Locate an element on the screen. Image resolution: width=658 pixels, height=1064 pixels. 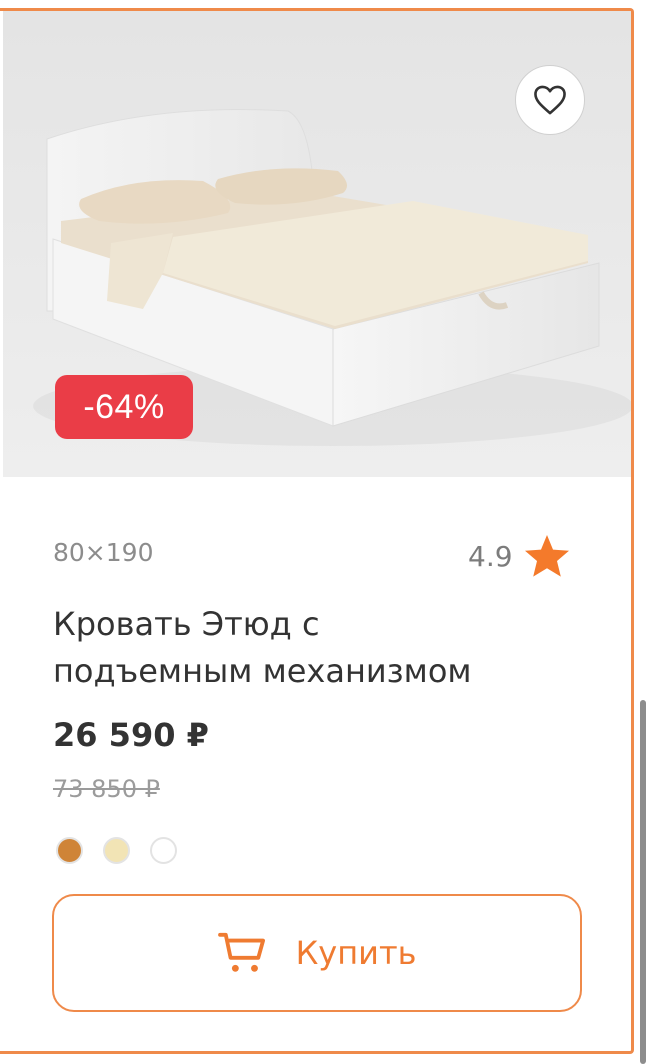
product-title-line1: Кровать Этюд с is located at coordinates (186, 624).